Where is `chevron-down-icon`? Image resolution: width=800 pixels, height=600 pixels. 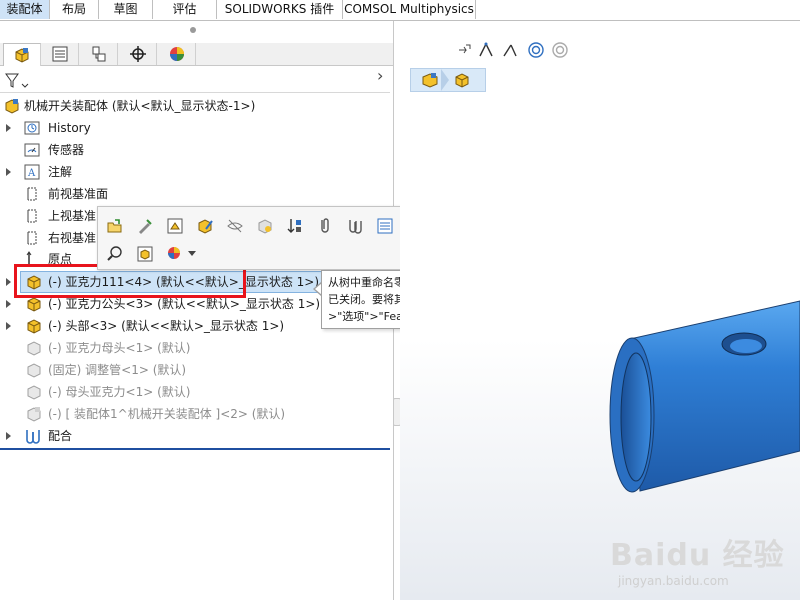 chevron-down-icon is located at coordinates (192, 254).